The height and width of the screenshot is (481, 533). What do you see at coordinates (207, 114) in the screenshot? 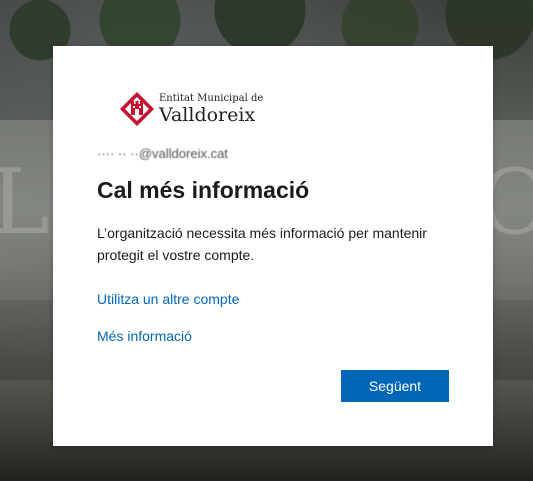
I see `organization-name-line2: Valldoreix` at bounding box center [207, 114].